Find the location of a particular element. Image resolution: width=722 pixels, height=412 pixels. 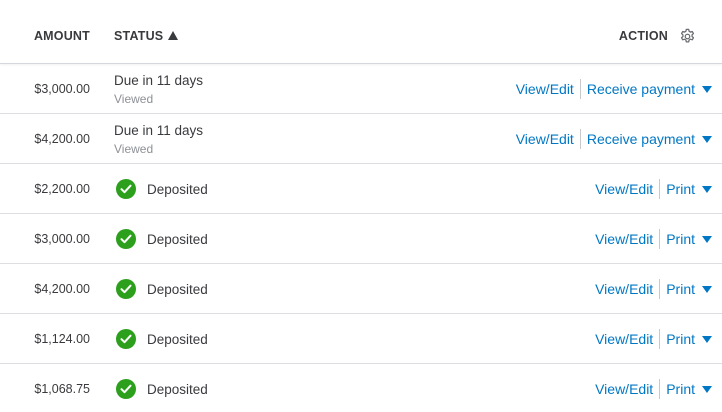

sort-ascending-icon is located at coordinates (173, 35).